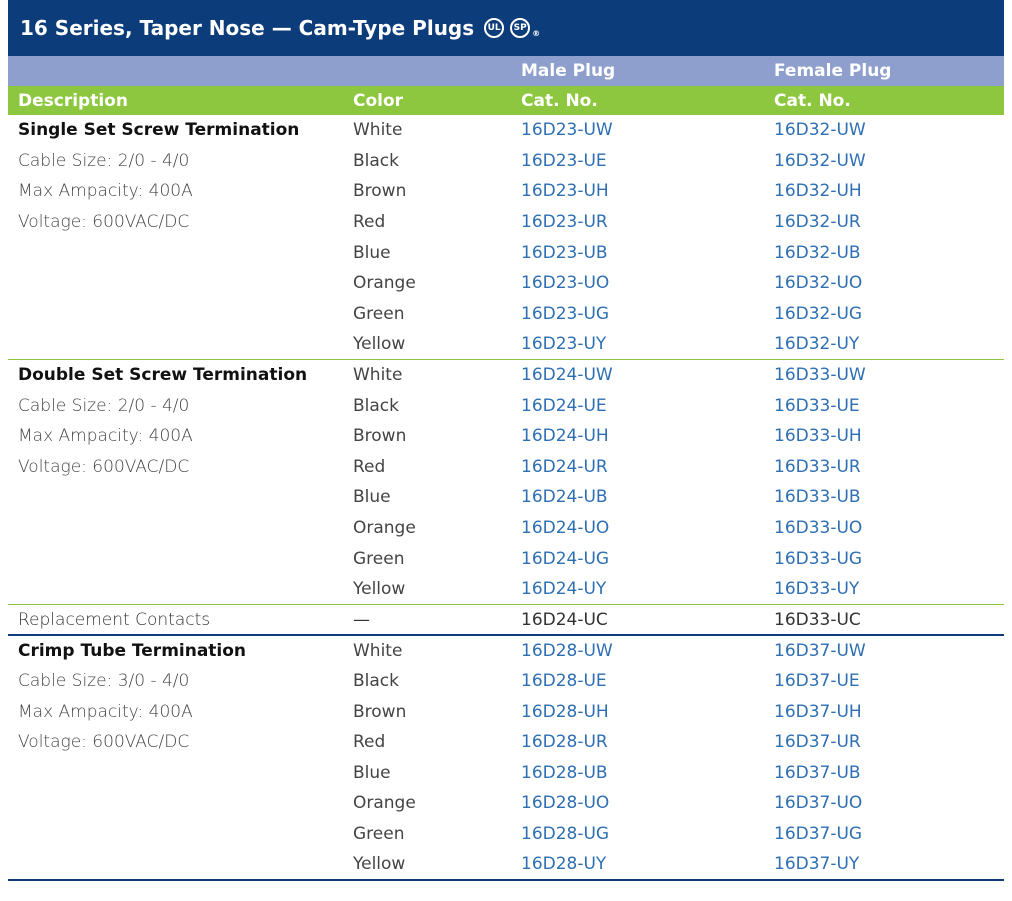 The height and width of the screenshot is (901, 1012). Describe the element at coordinates (884, 589) in the screenshot. I see `female-cat-no: 16D33-UY` at that location.